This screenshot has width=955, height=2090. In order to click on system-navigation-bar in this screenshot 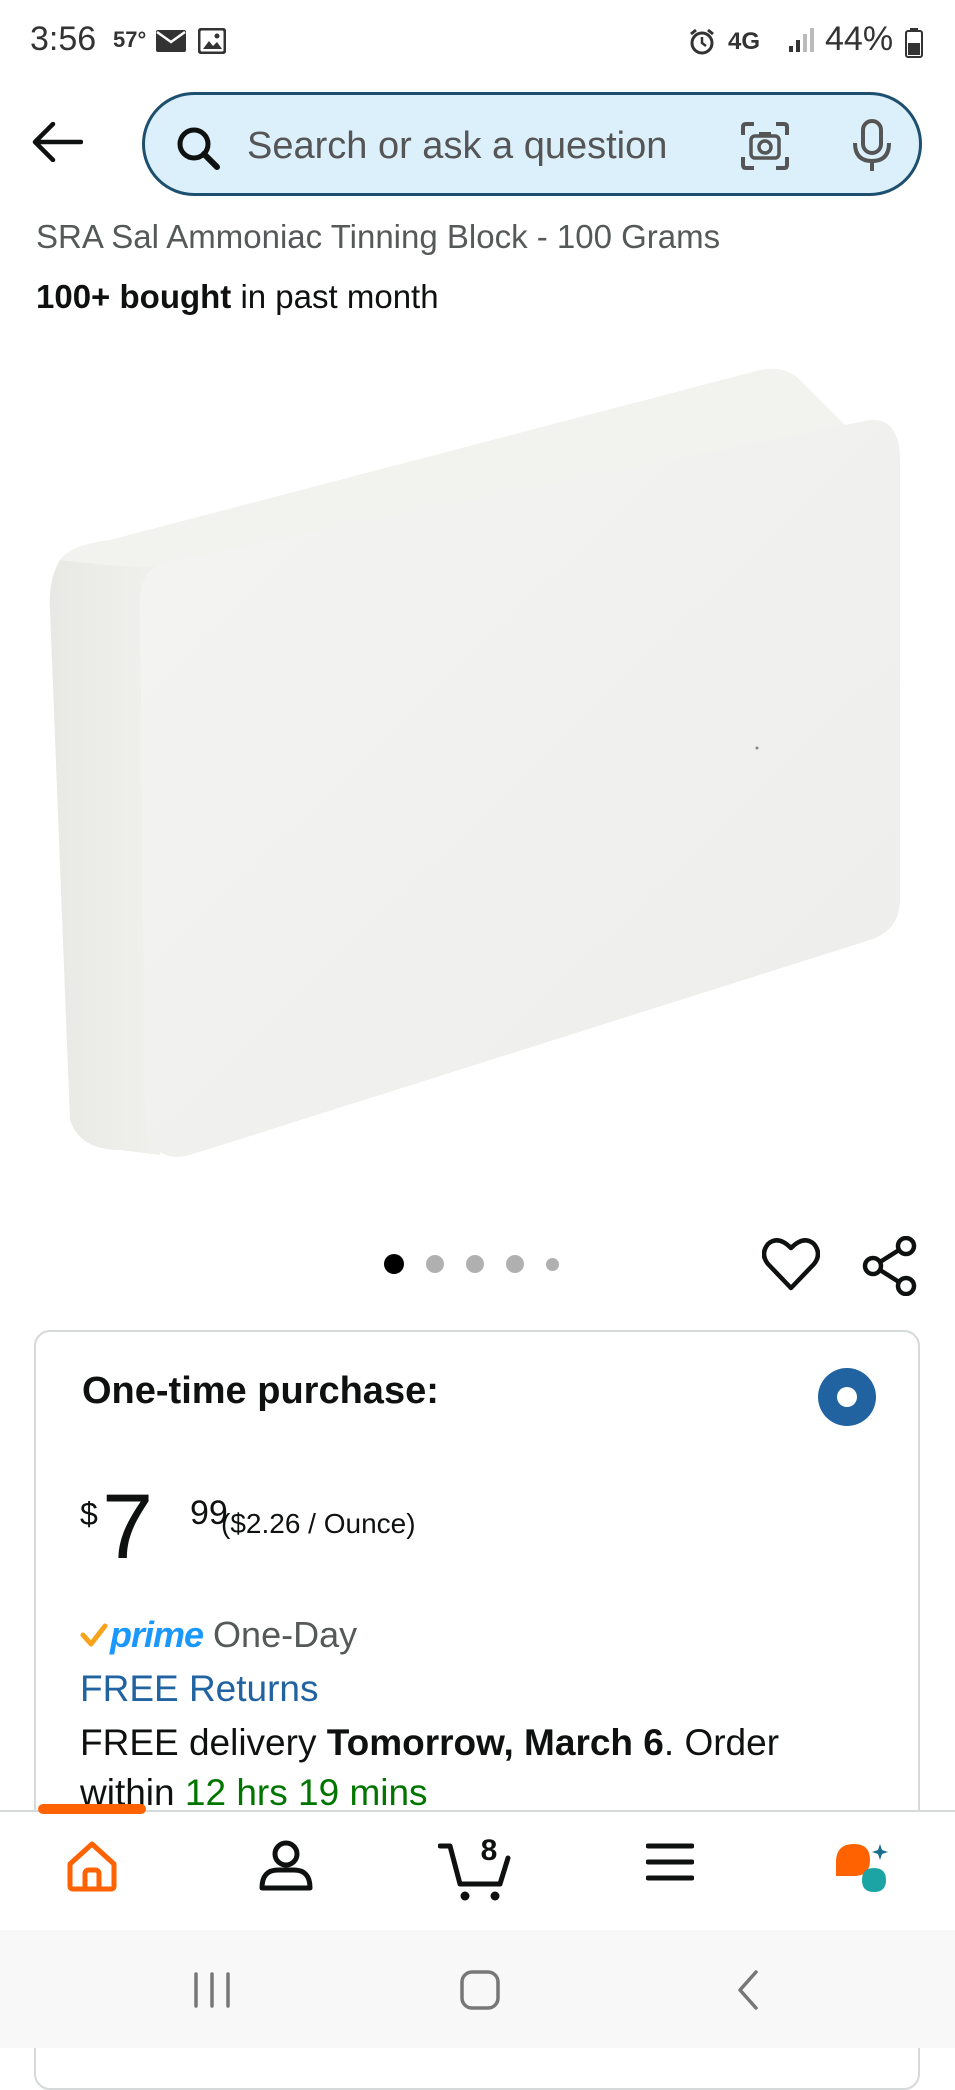, I will do `click(477, 1989)`.